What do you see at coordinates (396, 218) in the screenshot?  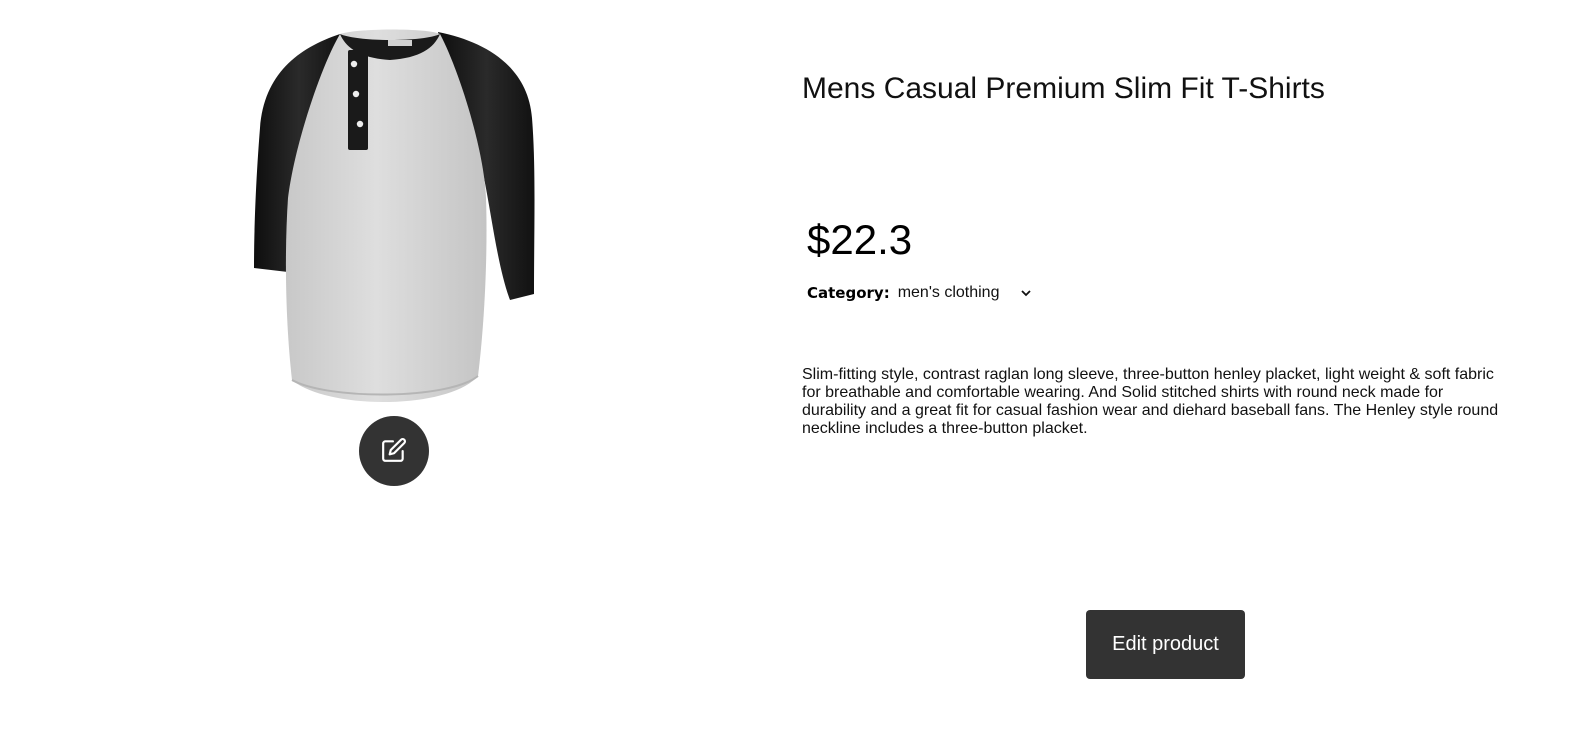 I see `product-image` at bounding box center [396, 218].